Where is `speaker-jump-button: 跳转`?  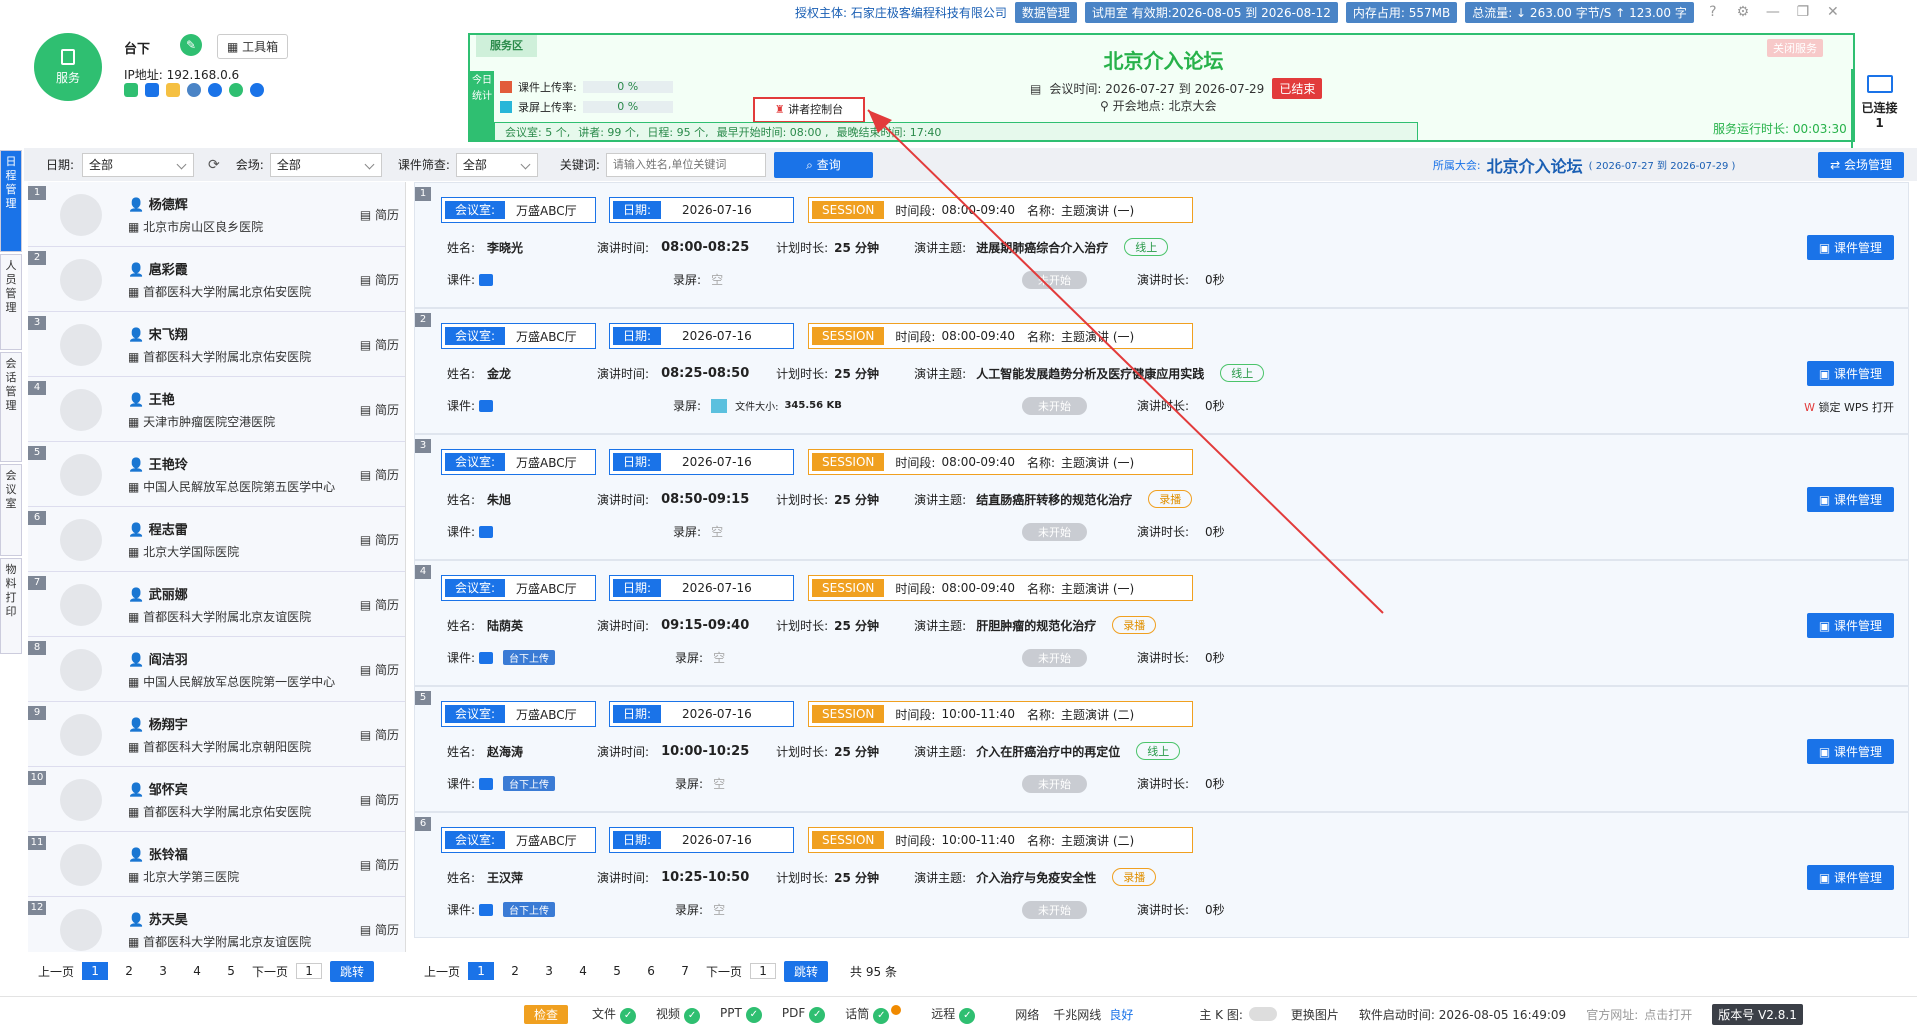 speaker-jump-button: 跳转 is located at coordinates (352, 971).